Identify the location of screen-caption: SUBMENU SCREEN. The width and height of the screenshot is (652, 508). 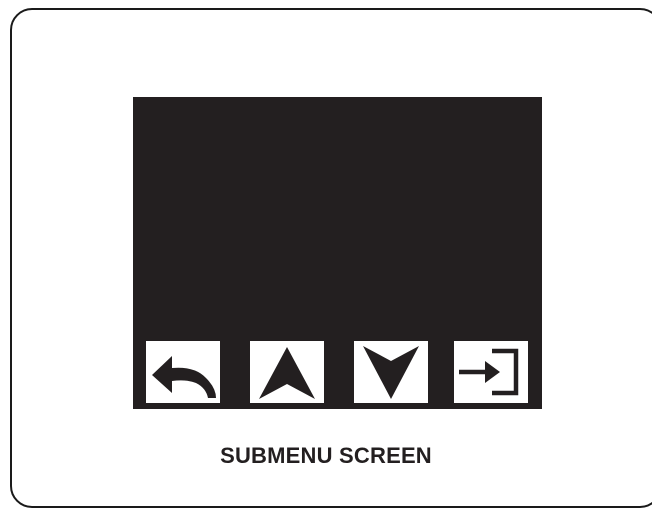
(326, 455).